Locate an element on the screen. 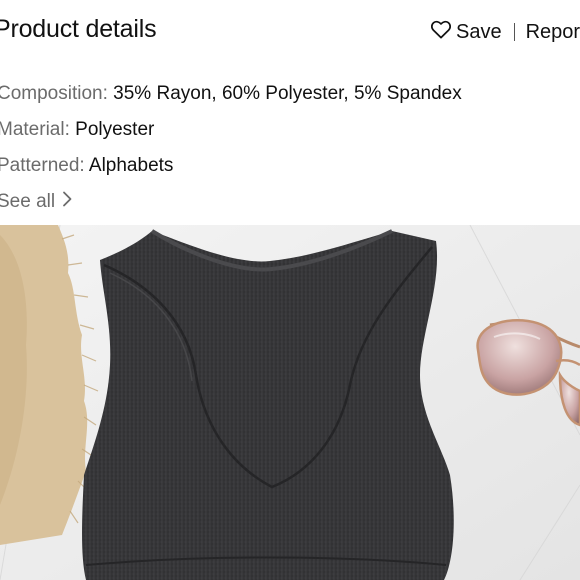 This screenshot has height=580, width=580. product-details-header: Product details Save Report is located at coordinates (290, 31).